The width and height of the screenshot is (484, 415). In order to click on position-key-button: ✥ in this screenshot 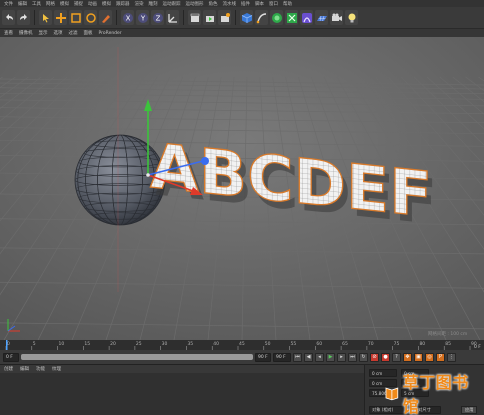, I will do `click(407, 357)`.